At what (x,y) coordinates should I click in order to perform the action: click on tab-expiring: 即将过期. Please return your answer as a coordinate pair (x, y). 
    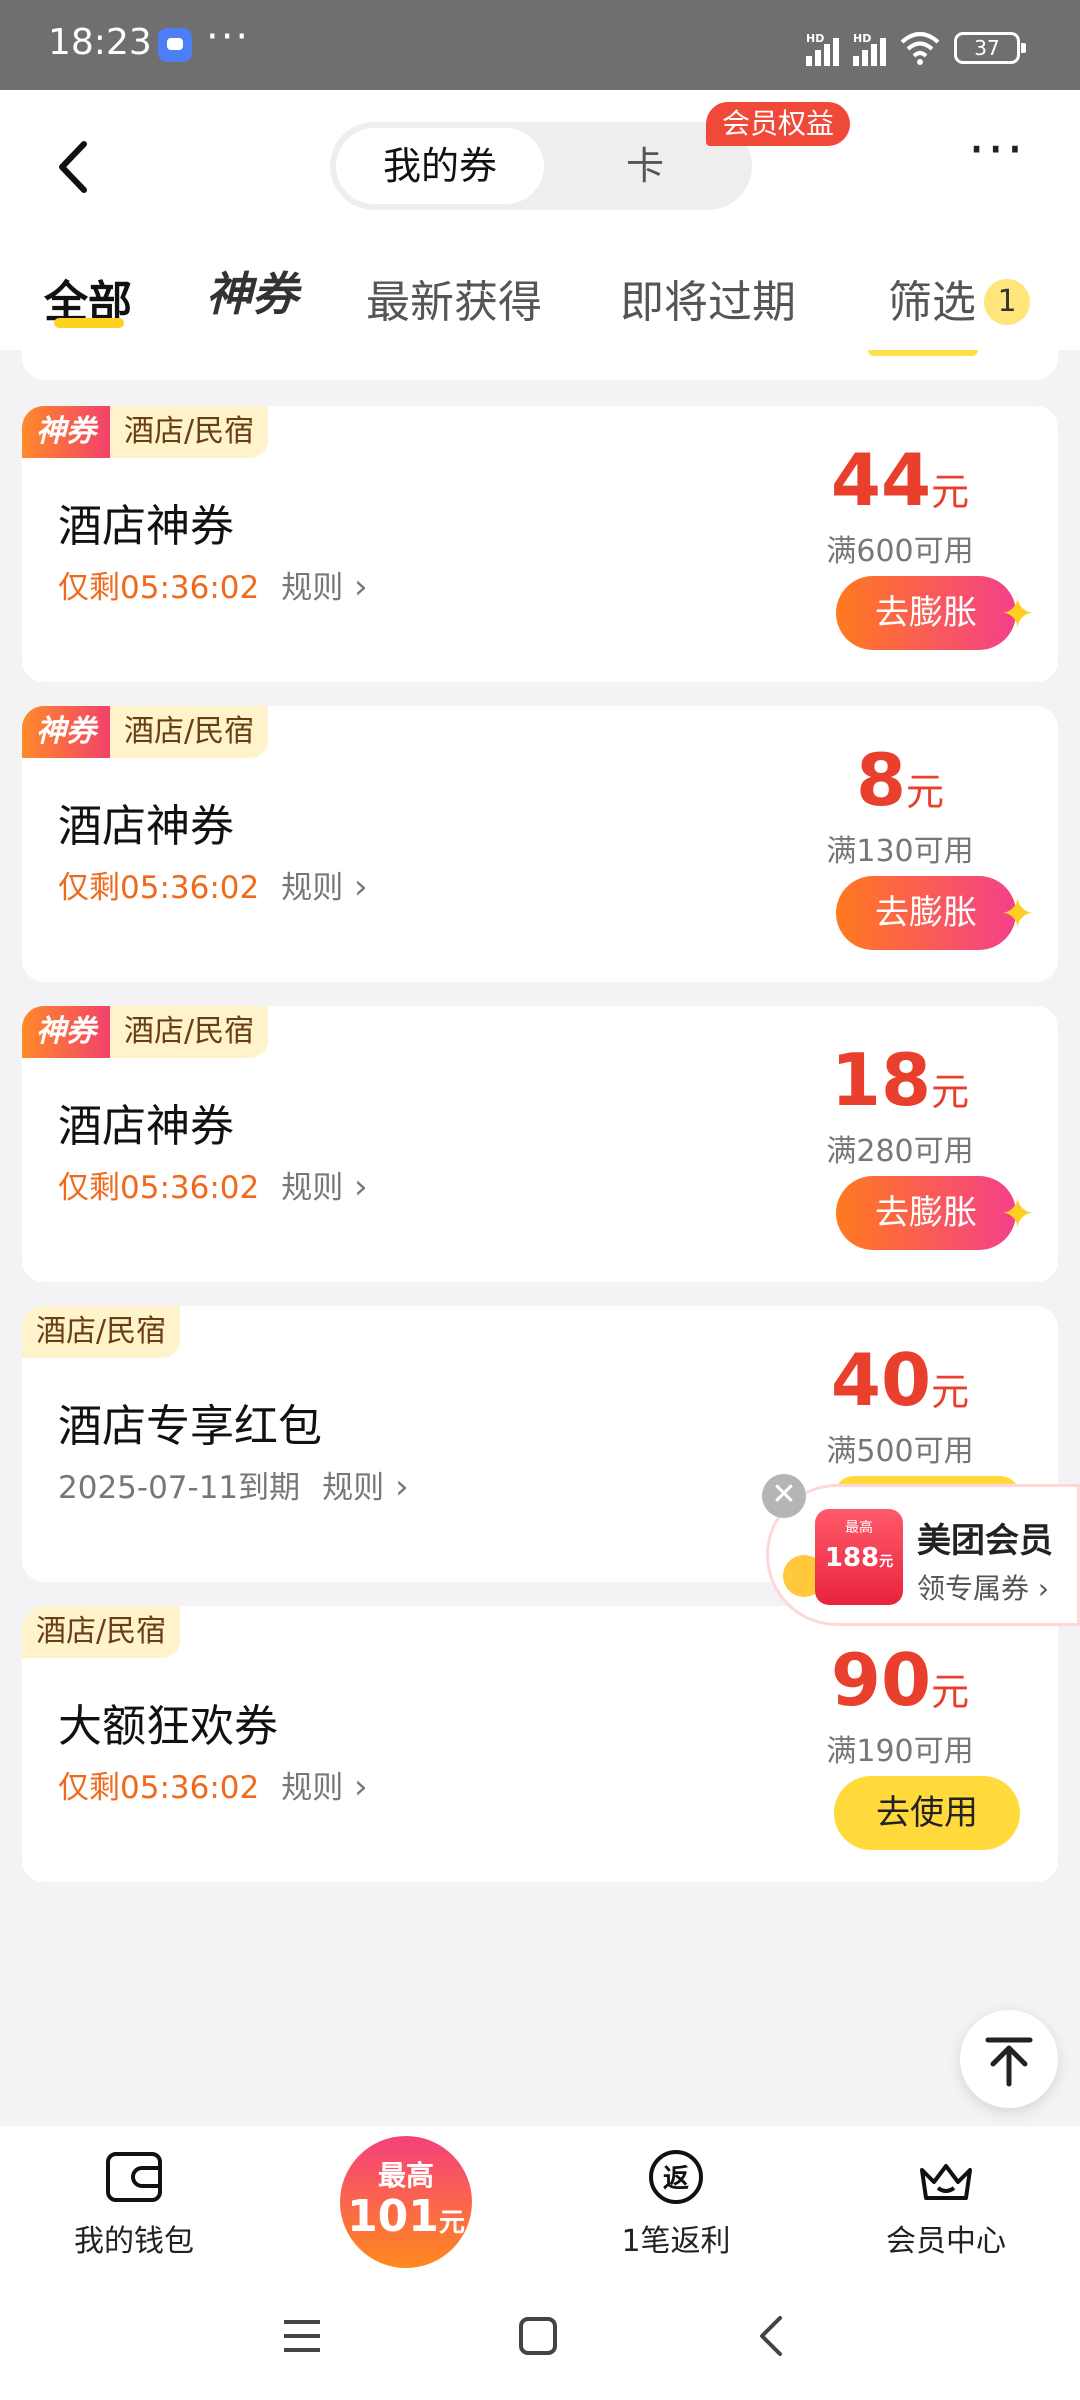
    Looking at the image, I should click on (708, 298).